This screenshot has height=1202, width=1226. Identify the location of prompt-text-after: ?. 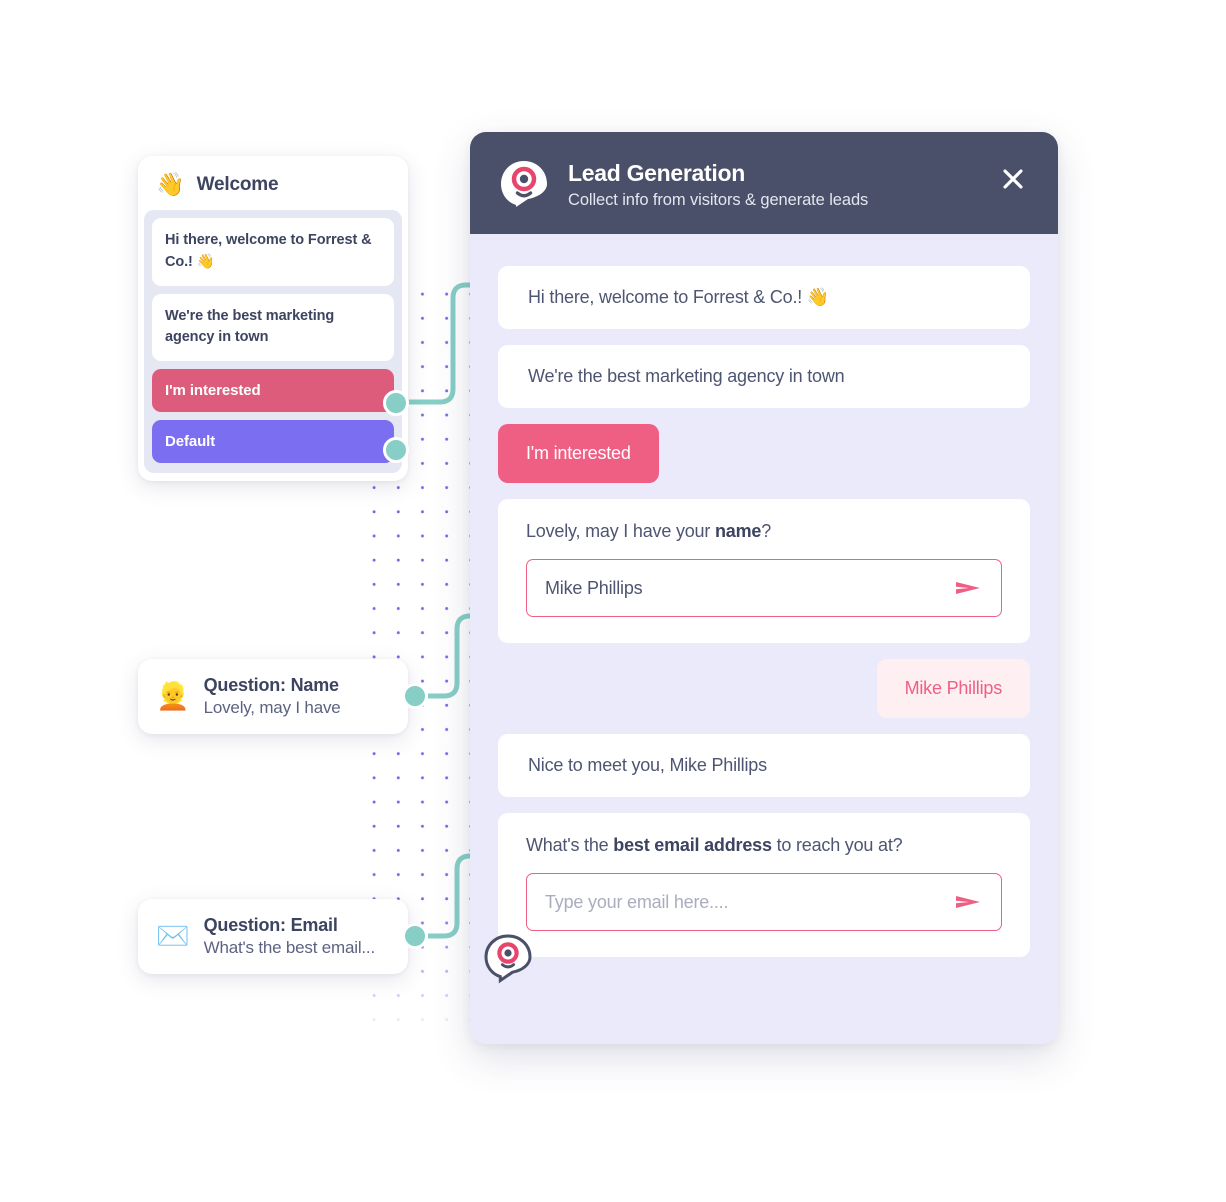
(766, 531).